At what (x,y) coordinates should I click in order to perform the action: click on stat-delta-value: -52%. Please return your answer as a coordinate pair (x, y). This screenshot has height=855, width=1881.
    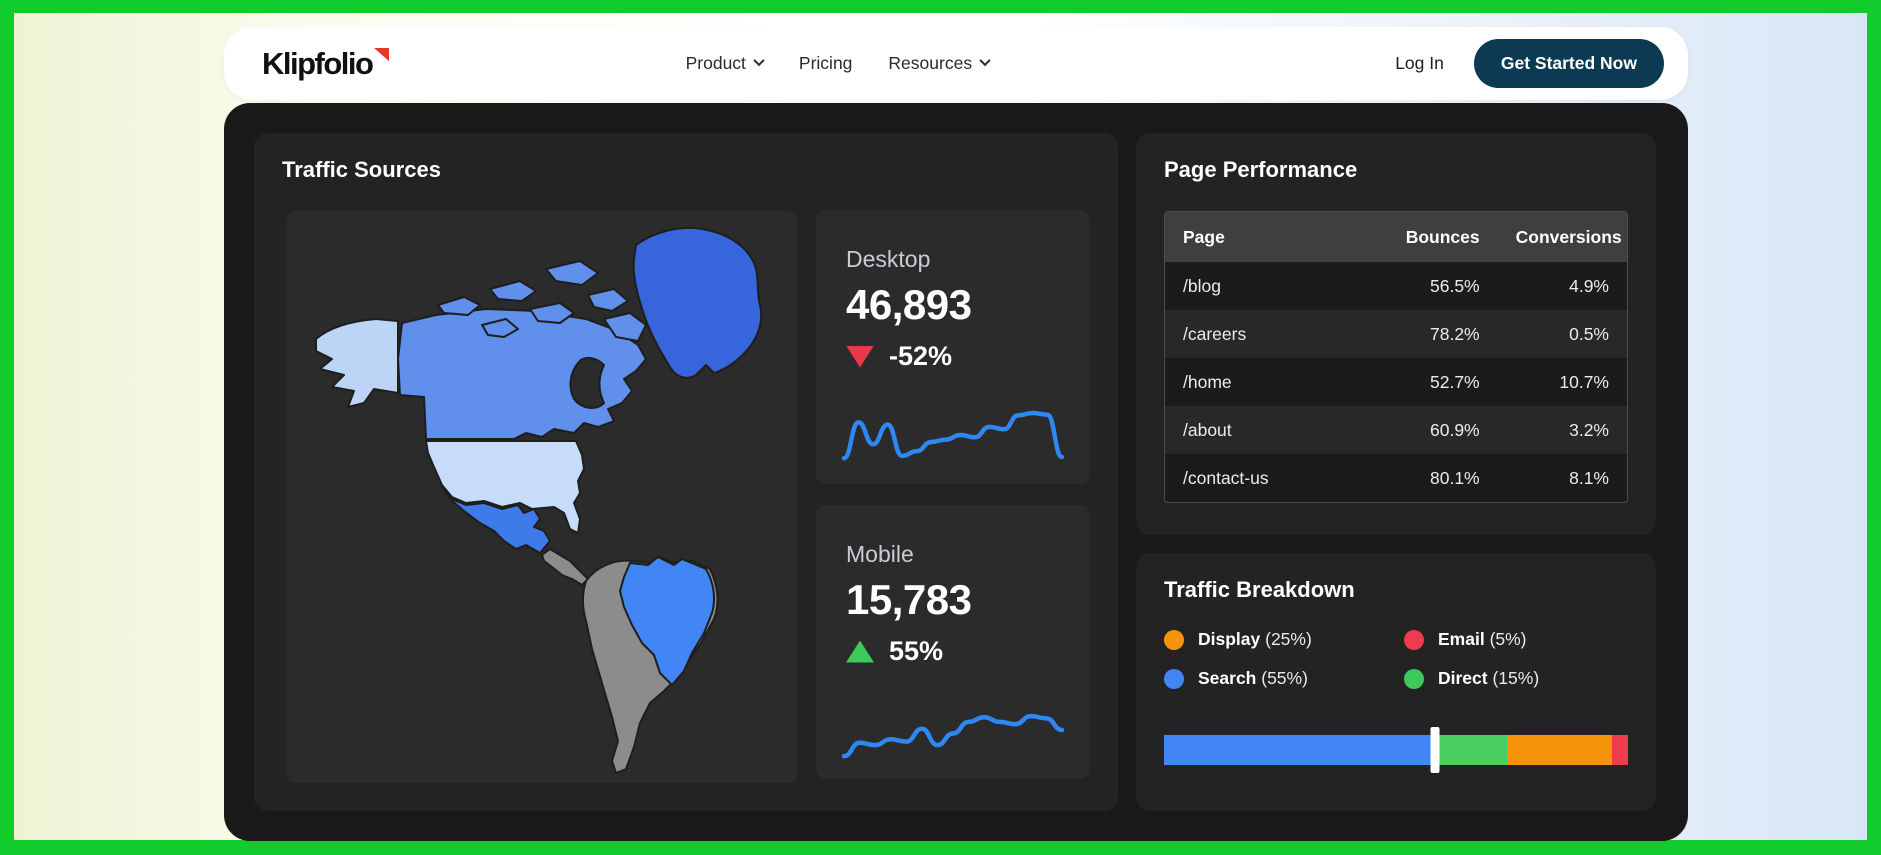
    Looking at the image, I should click on (921, 356).